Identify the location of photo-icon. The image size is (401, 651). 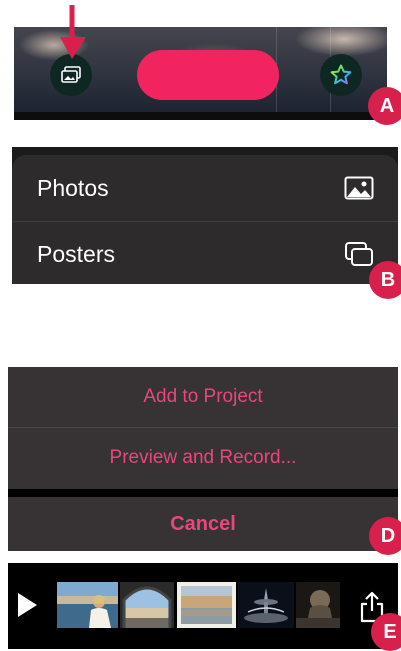
(359, 188).